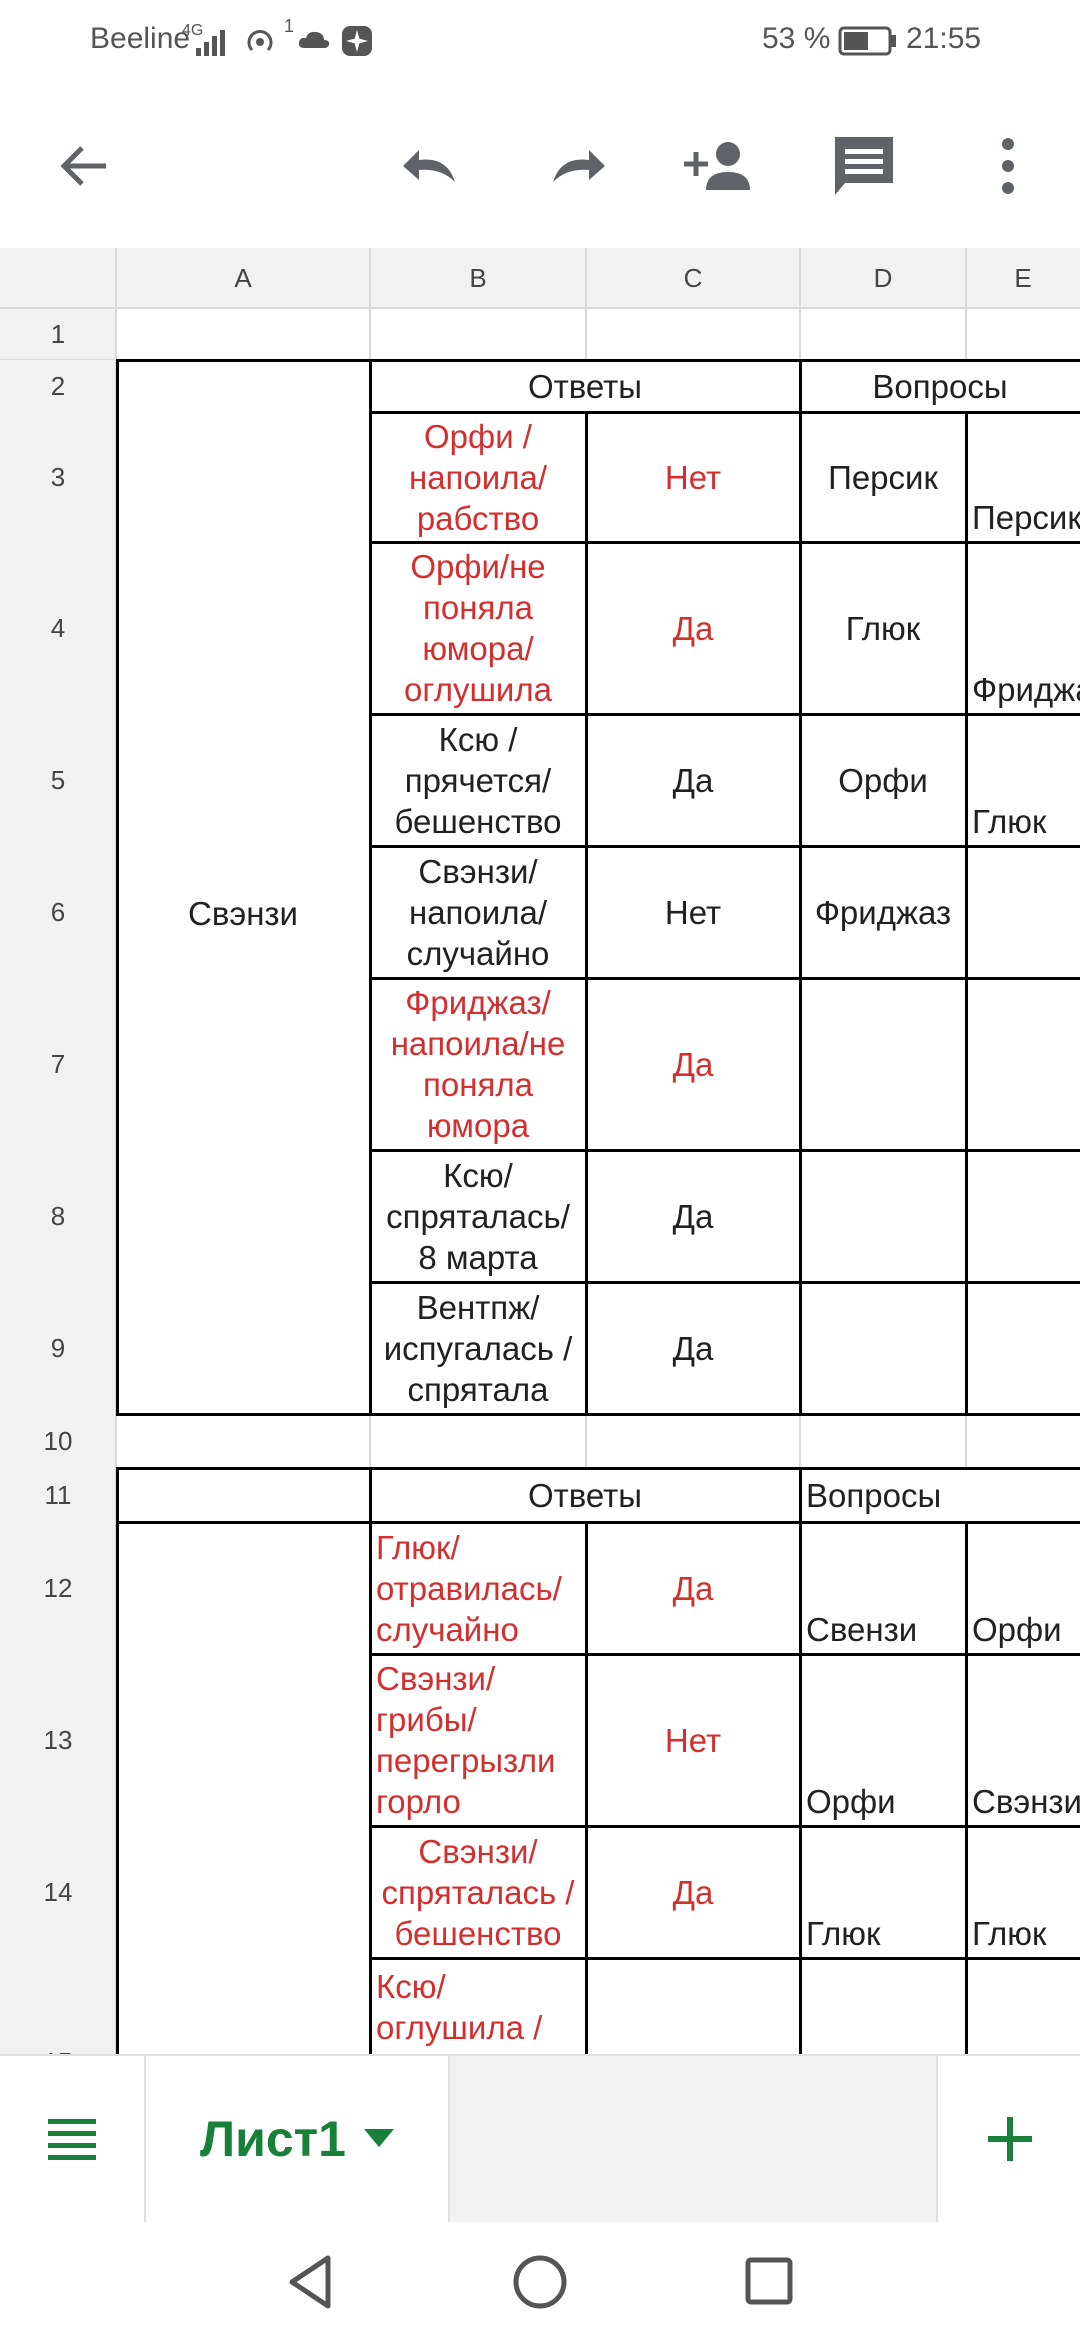  I want to click on row-header-12: 12, so click(58, 1588).